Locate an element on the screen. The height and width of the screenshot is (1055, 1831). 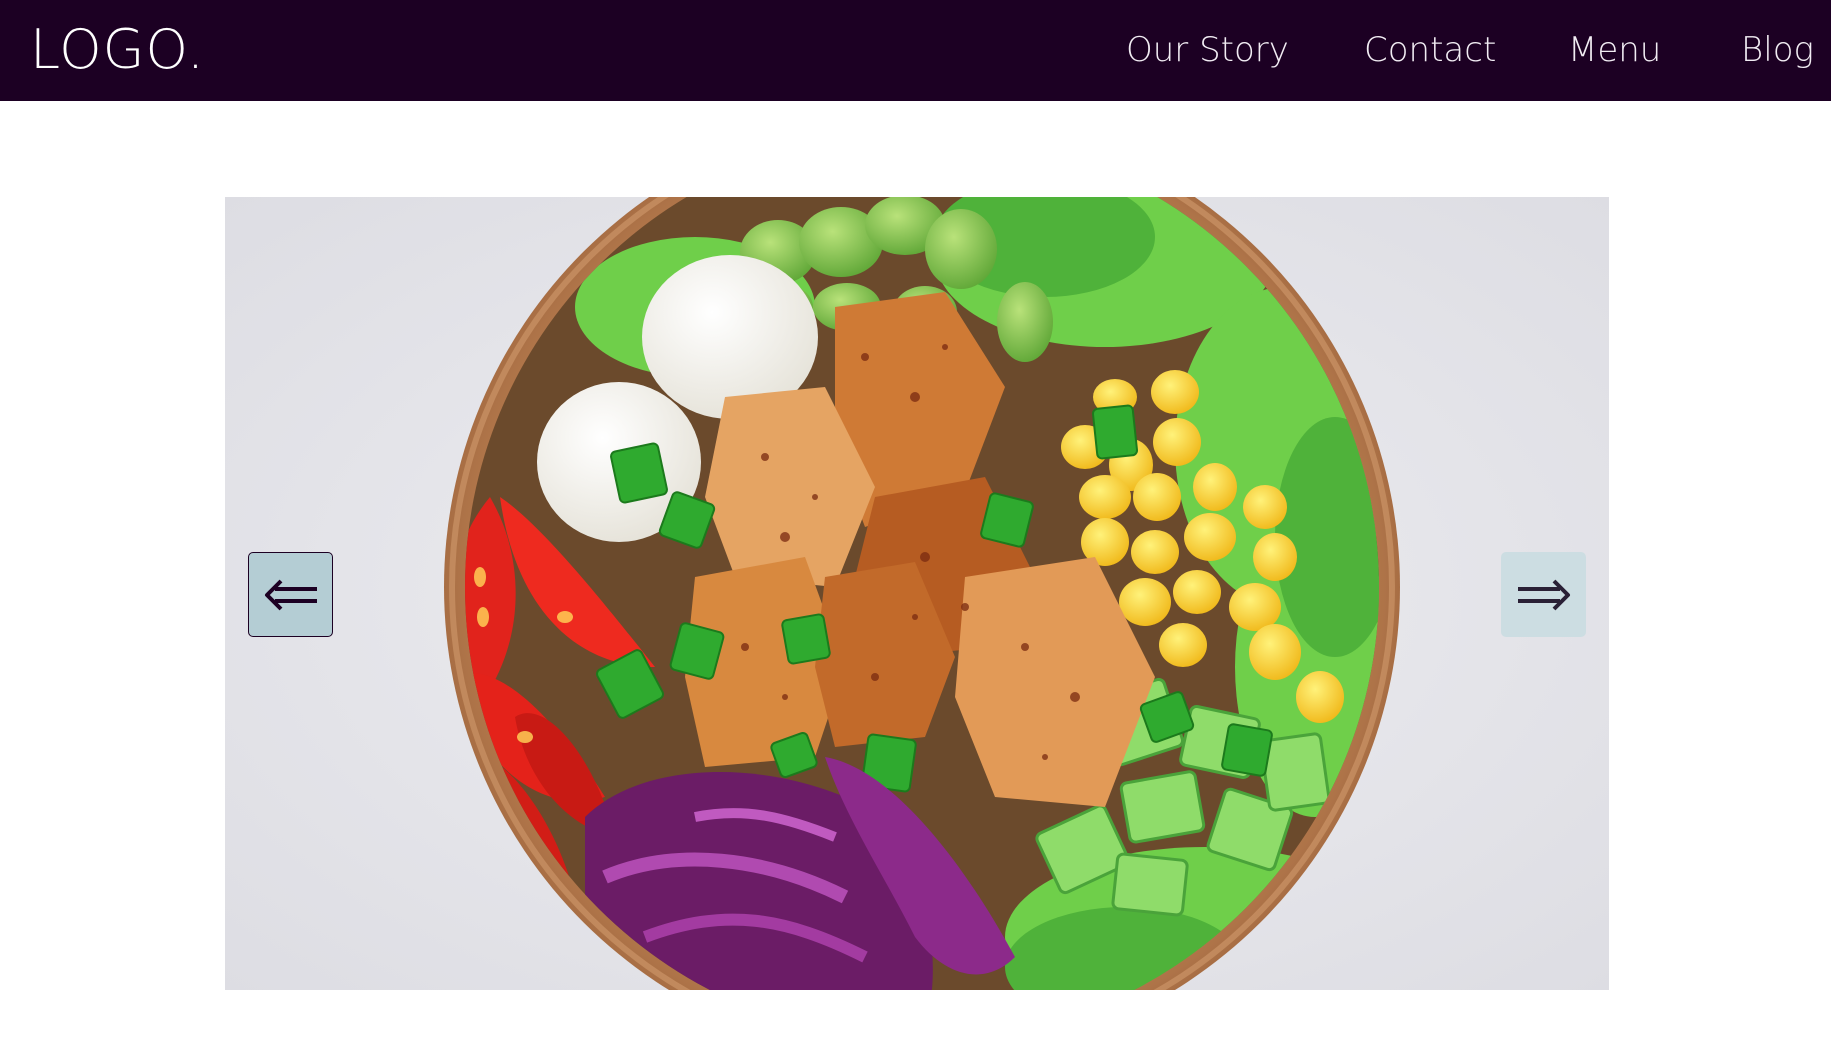
slider-next-button is located at coordinates (1543, 594).